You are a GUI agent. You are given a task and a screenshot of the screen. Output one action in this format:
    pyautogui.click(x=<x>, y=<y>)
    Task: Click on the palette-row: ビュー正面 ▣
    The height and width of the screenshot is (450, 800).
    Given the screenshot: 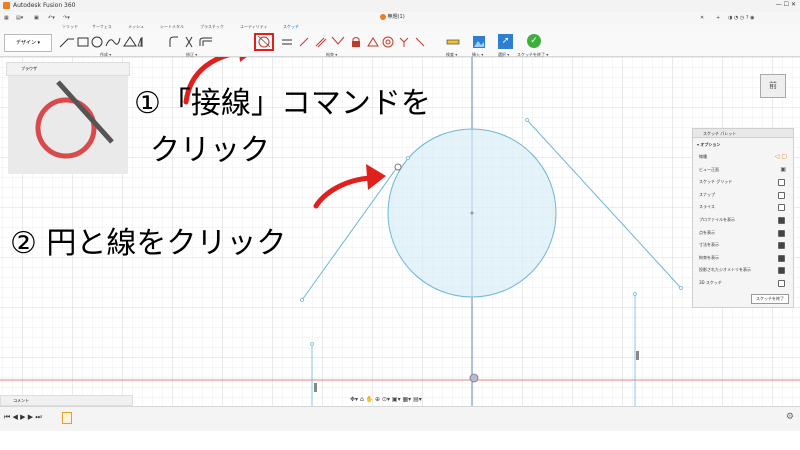 What is the action you would take?
    pyautogui.click(x=744, y=170)
    